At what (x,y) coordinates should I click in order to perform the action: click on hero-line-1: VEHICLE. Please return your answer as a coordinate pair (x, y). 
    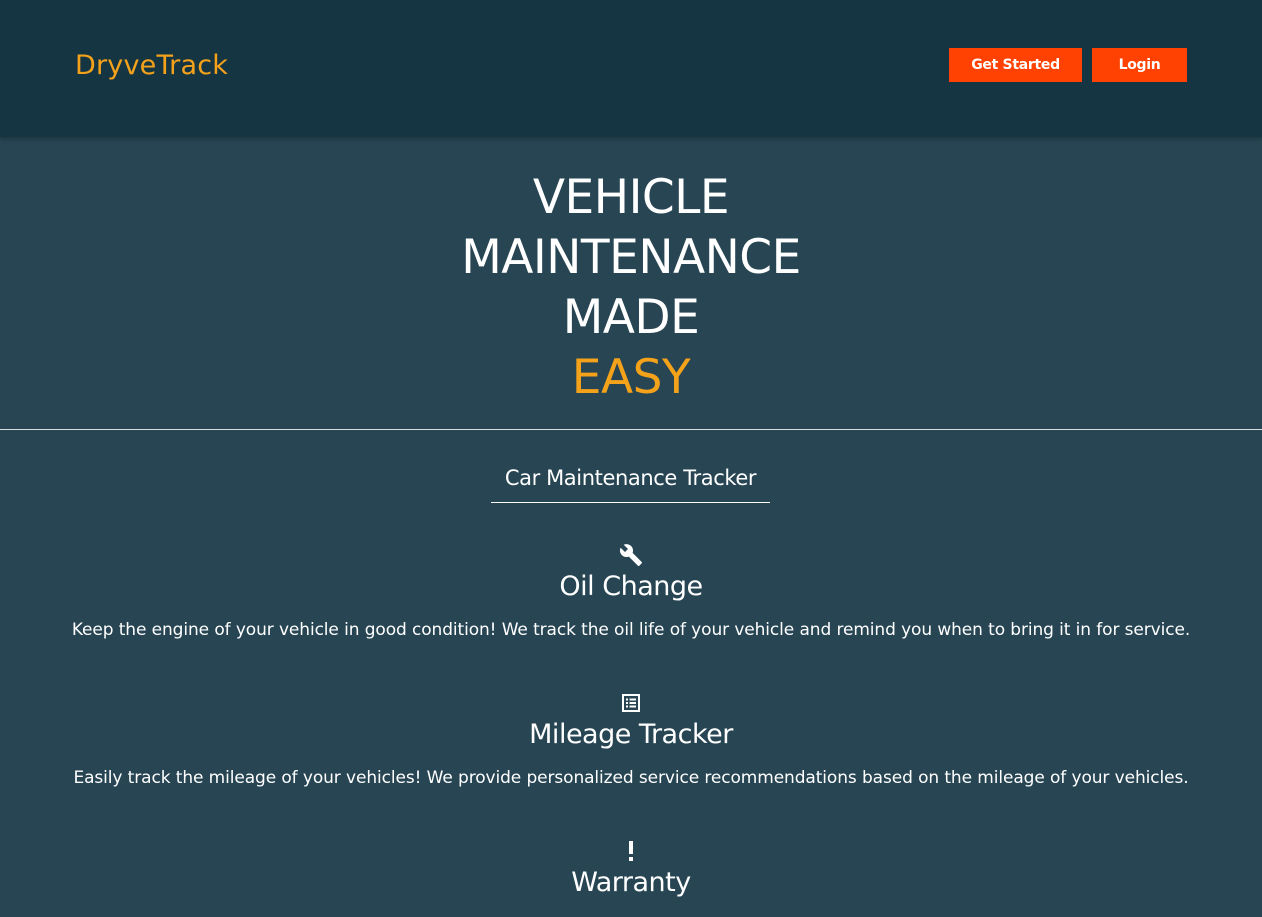
    Looking at the image, I should click on (631, 197).